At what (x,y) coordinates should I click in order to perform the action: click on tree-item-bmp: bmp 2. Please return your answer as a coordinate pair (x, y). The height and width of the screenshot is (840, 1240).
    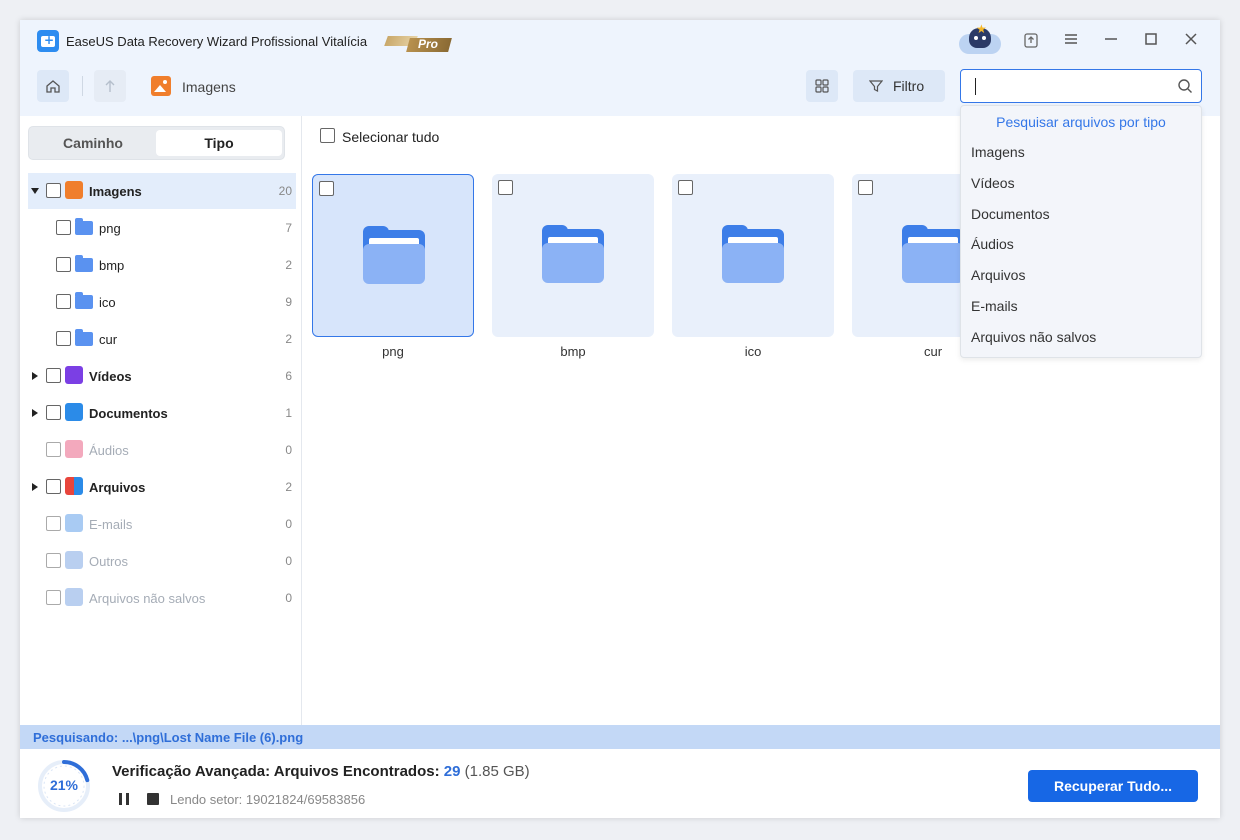
    Looking at the image, I should click on (162, 265).